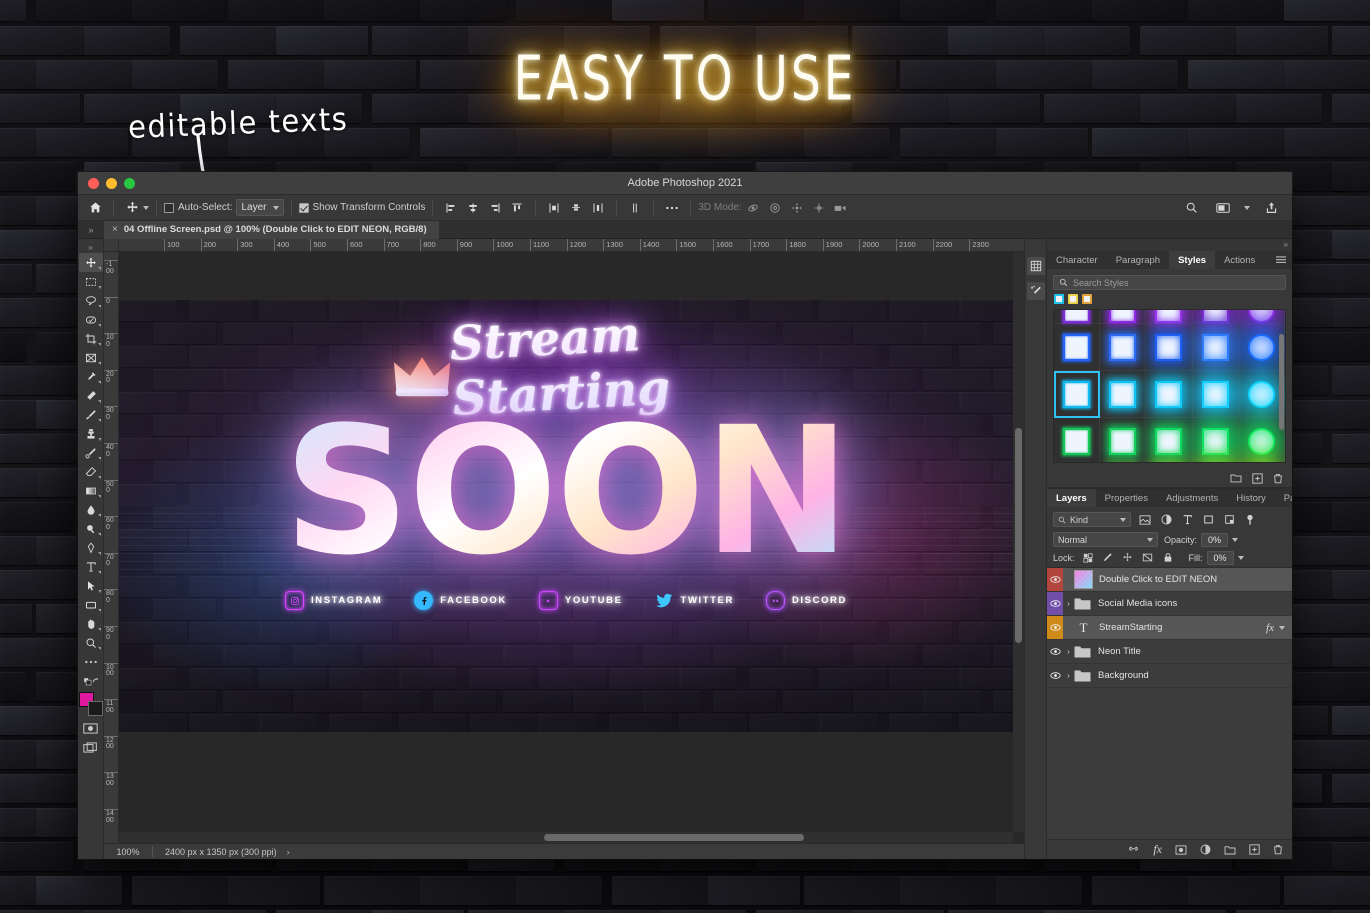 This screenshot has height=913, width=1370. Describe the element at coordinates (91, 747) in the screenshot. I see `screen-mode-icon` at that location.